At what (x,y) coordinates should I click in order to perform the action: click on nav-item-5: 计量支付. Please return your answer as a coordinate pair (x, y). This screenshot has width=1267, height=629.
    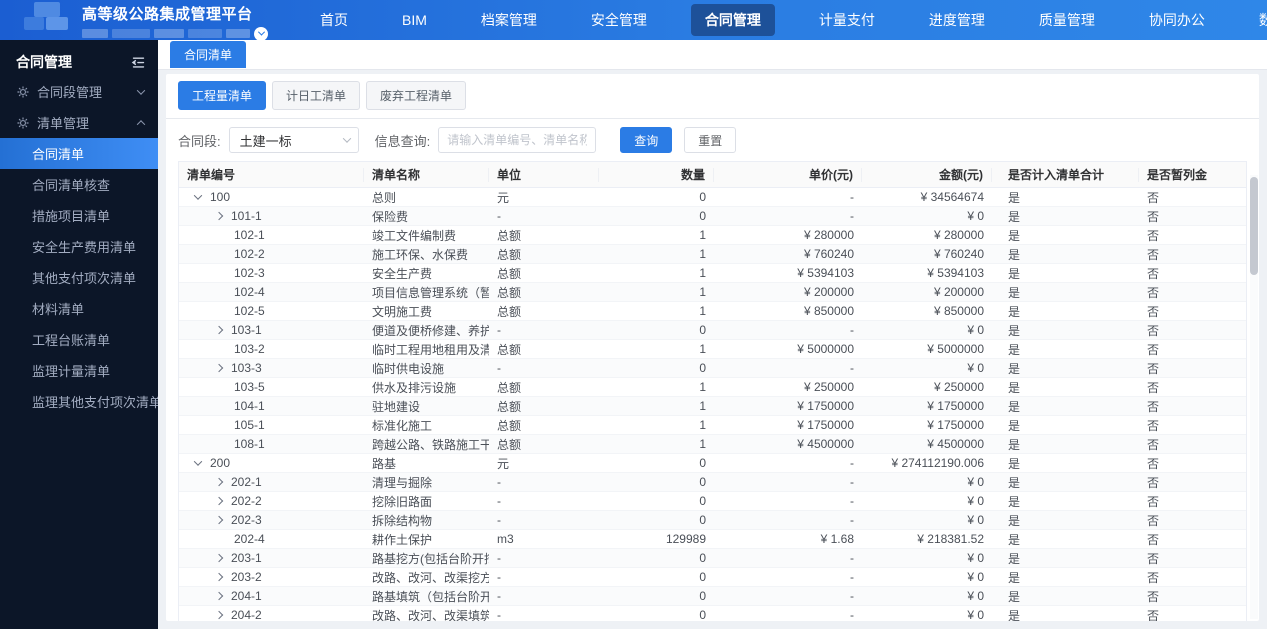
    Looking at the image, I should click on (847, 20).